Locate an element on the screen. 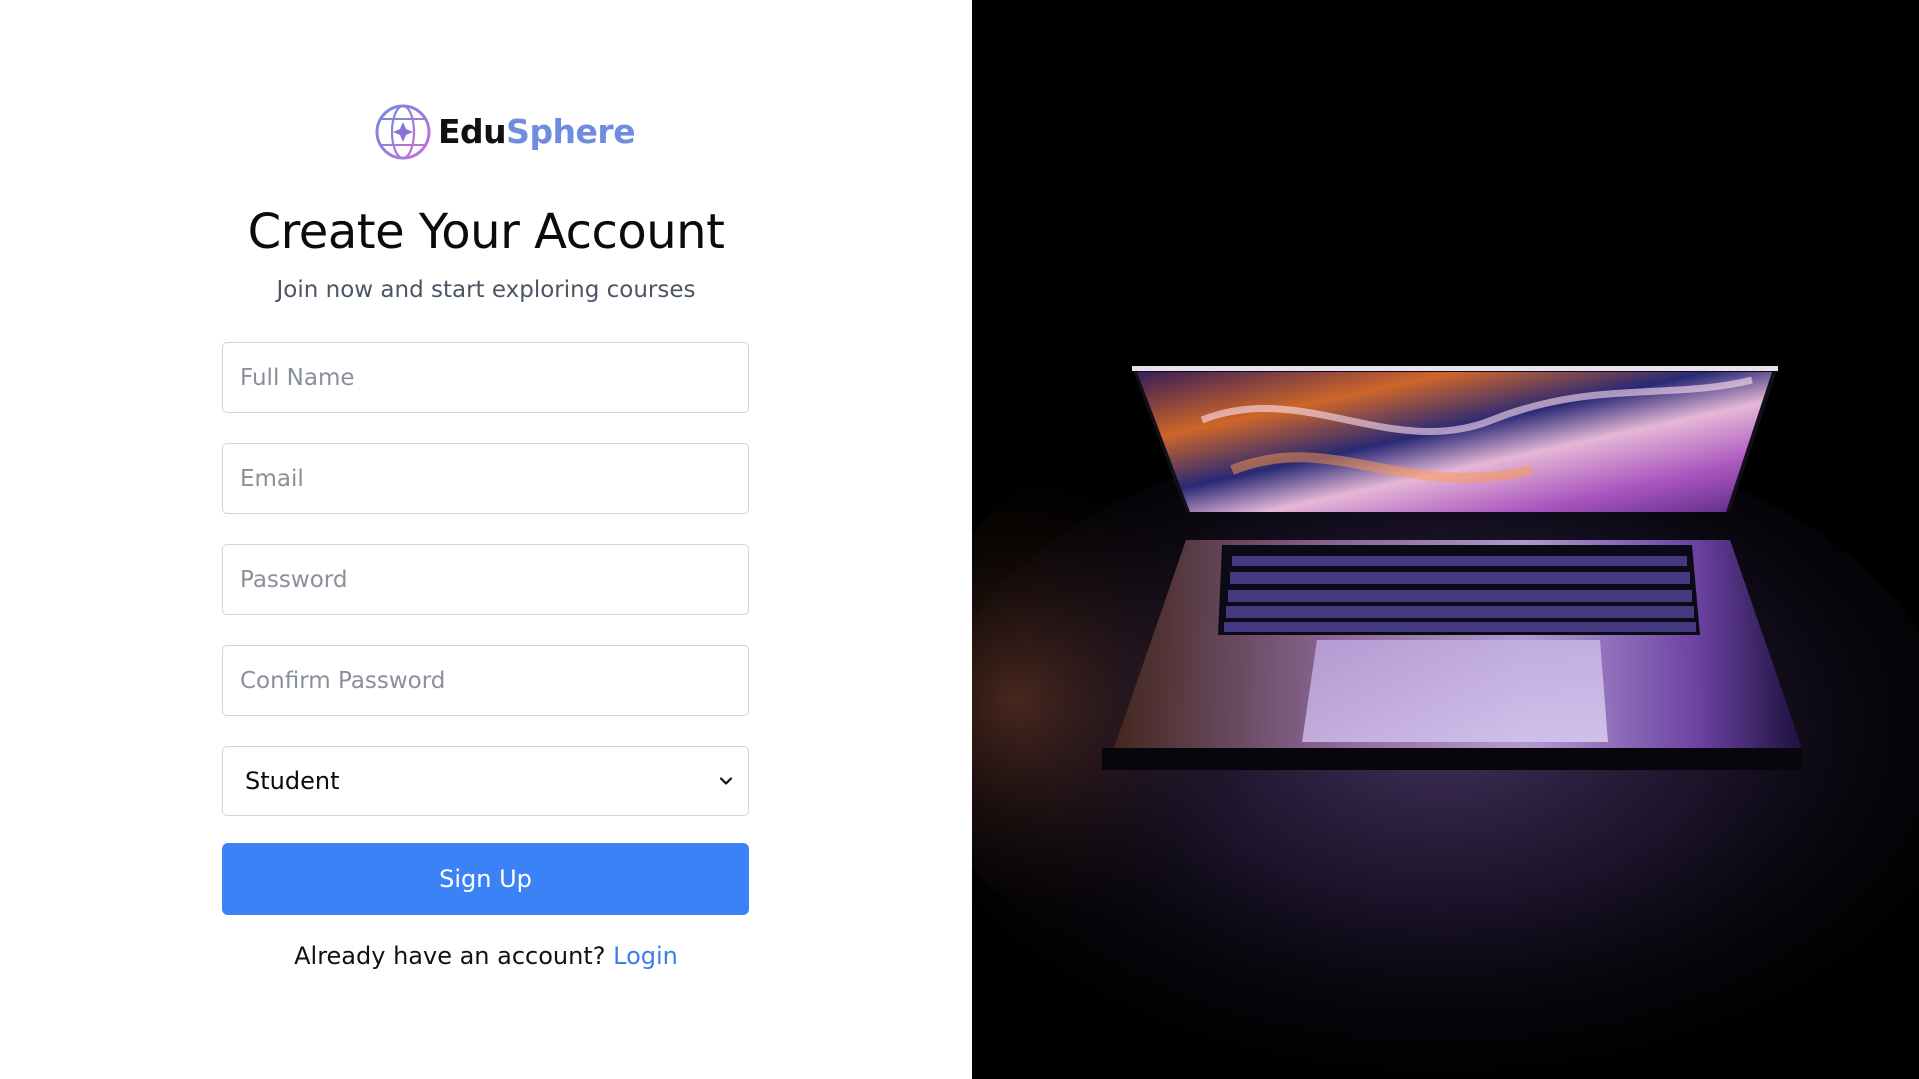  full-name-input is located at coordinates (485, 377).